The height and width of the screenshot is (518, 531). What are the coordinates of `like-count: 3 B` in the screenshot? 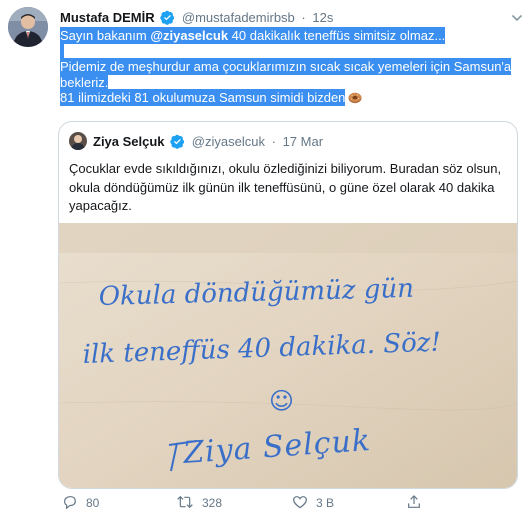 It's located at (325, 503).